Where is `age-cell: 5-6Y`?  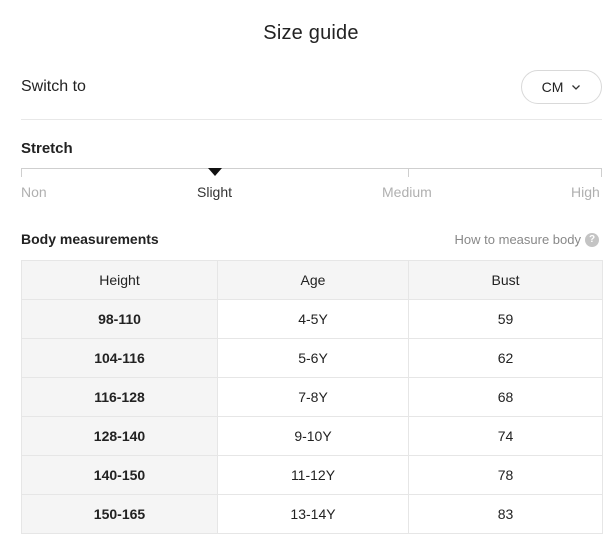 age-cell: 5-6Y is located at coordinates (313, 358).